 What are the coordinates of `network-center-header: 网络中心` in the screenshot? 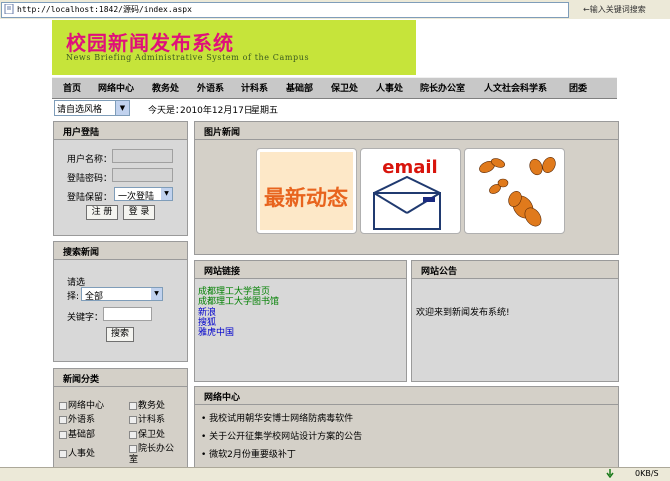 It's located at (406, 396).